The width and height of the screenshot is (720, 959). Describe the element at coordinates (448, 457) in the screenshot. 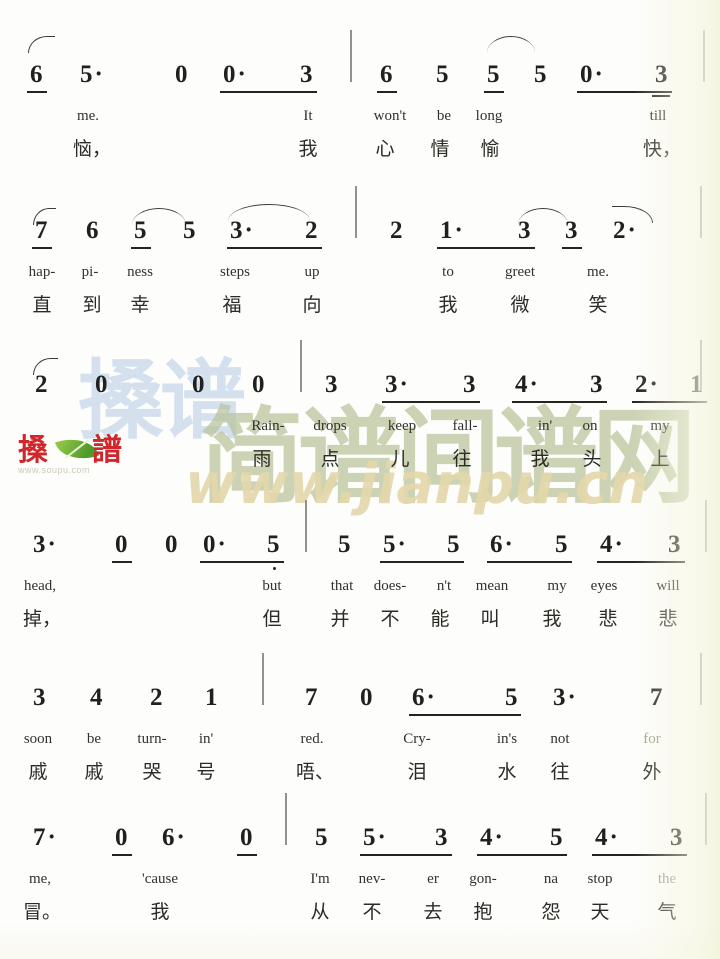

I see `watermark-green-cjk: 简谱间谱网` at that location.